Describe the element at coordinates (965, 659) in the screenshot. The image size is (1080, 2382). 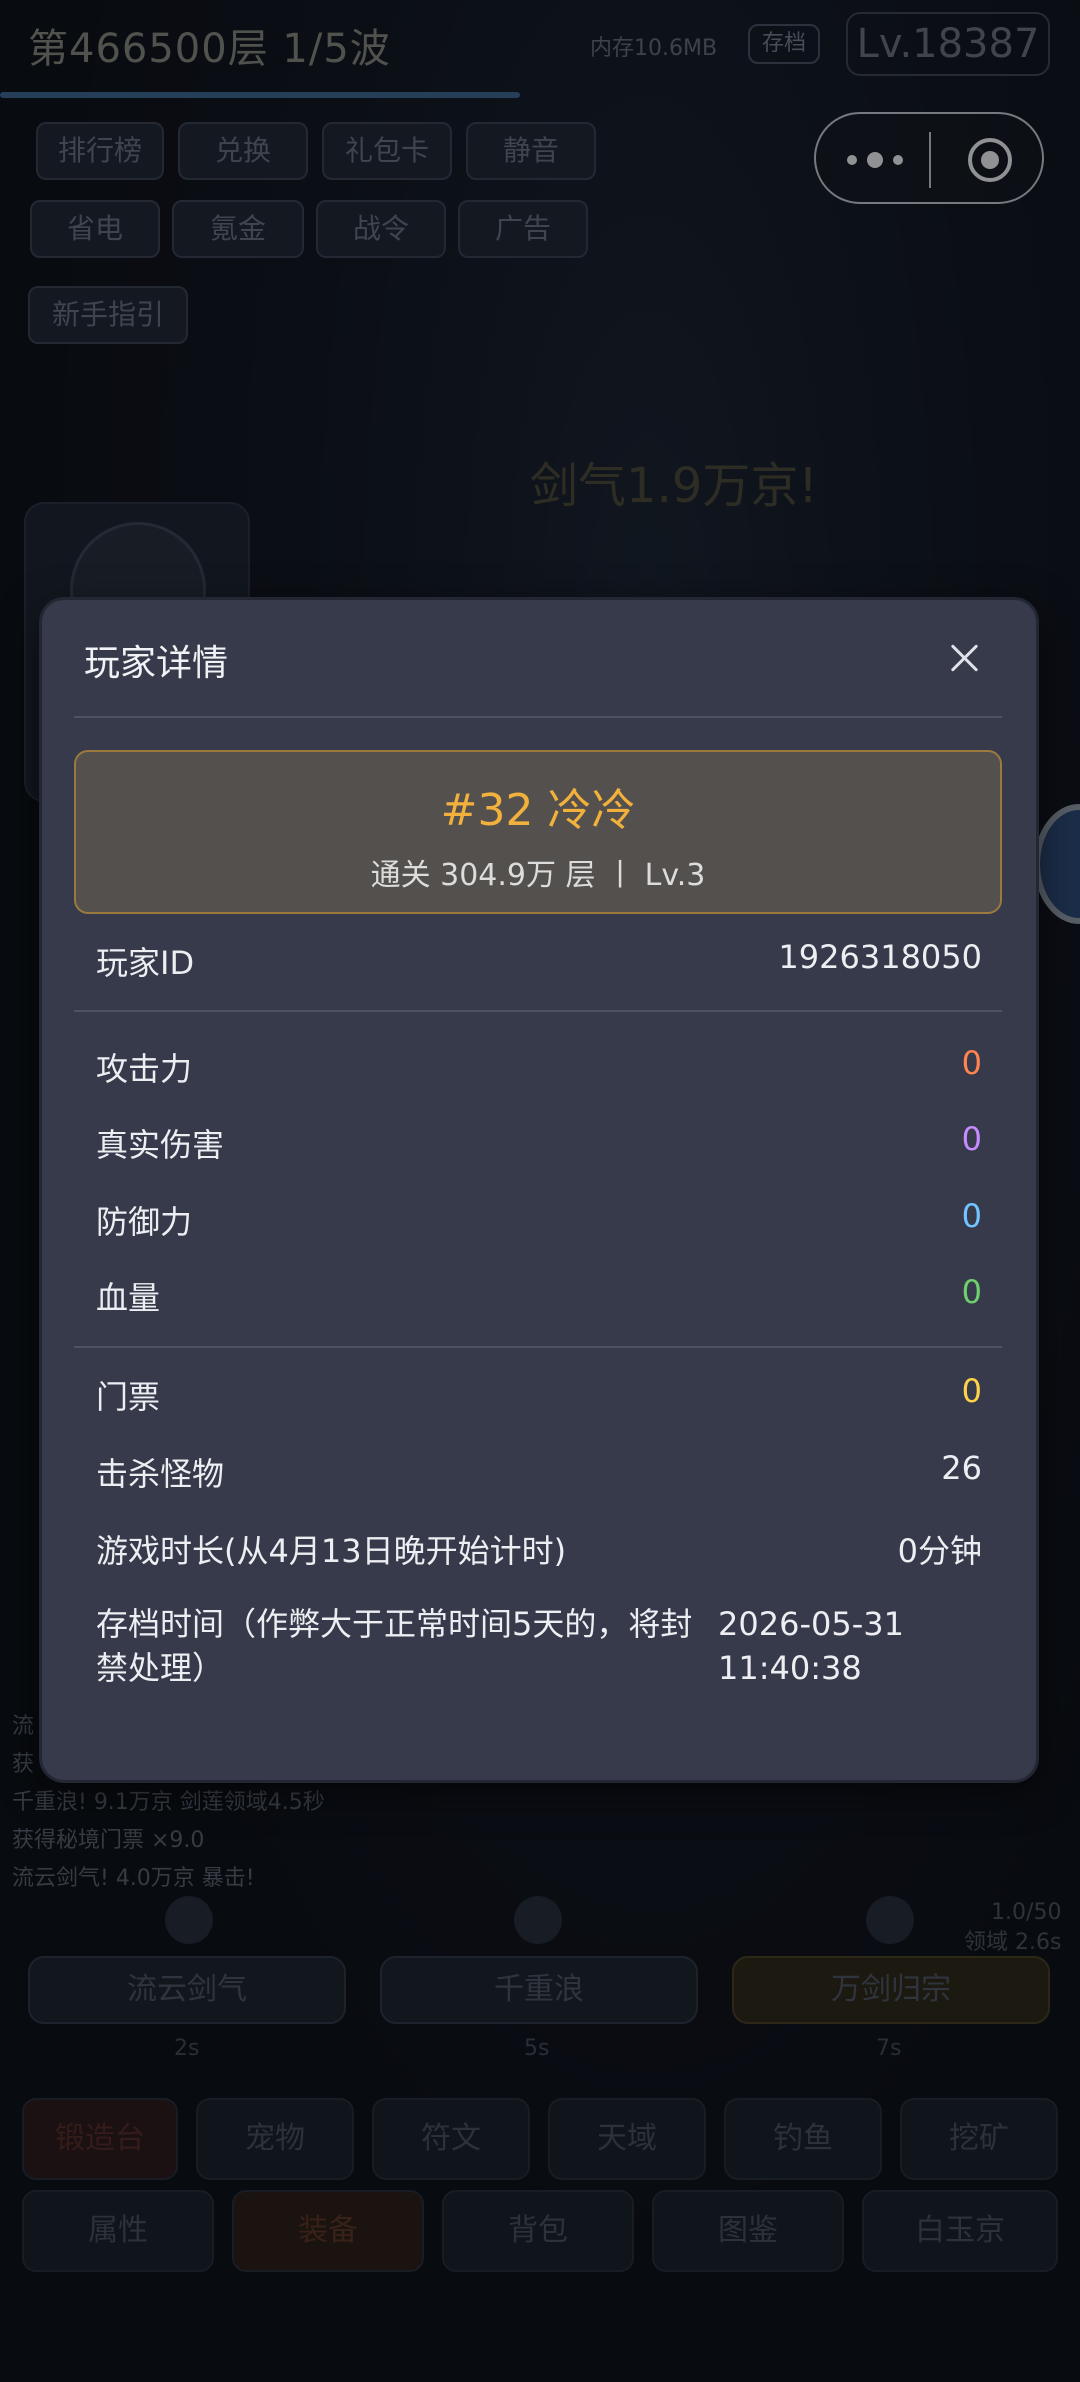
I see `close-icon` at that location.